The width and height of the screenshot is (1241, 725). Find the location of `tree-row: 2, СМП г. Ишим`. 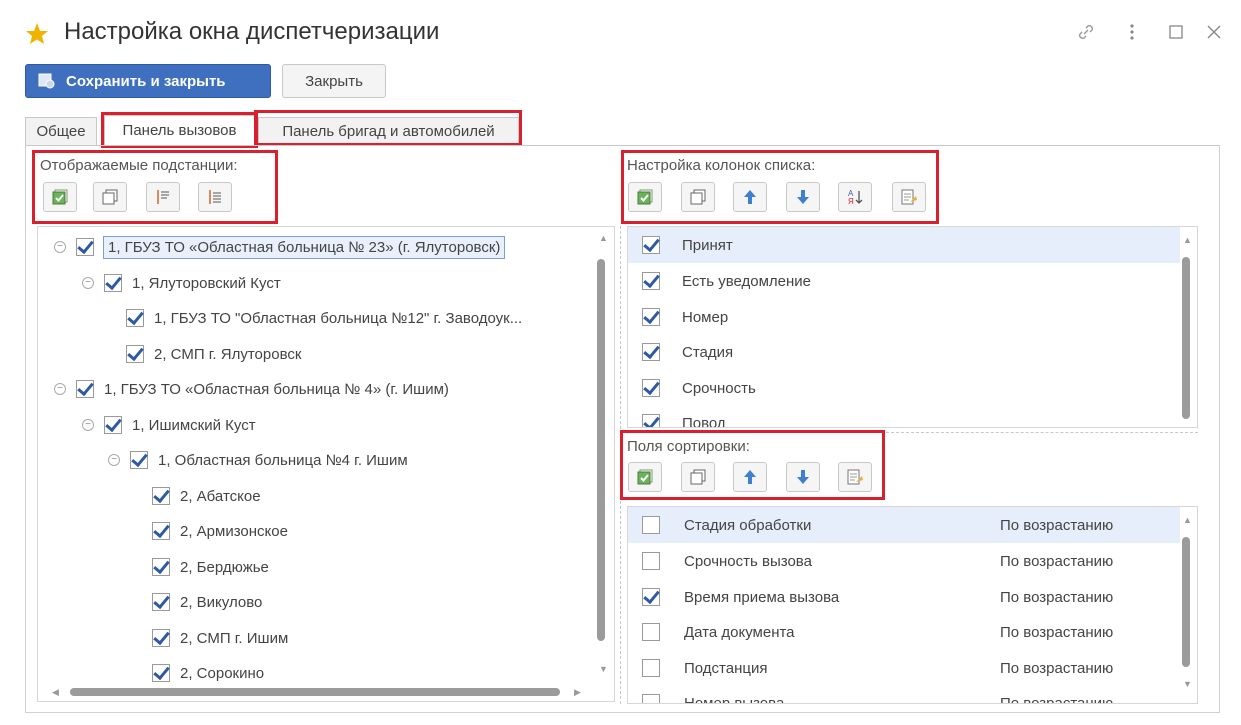

tree-row: 2, СМП г. Ишим is located at coordinates (220, 638).